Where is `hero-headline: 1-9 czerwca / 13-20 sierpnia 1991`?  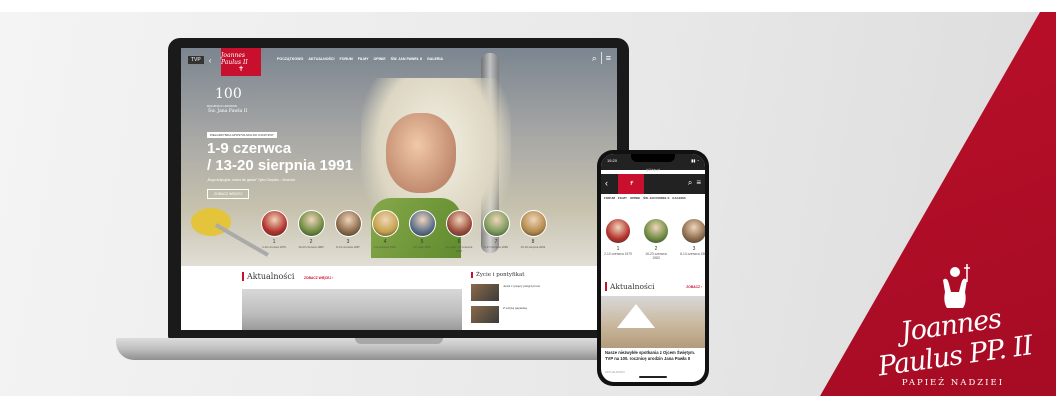
hero-headline: 1-9 czerwca / 13-20 sierpnia 1991 is located at coordinates (280, 157).